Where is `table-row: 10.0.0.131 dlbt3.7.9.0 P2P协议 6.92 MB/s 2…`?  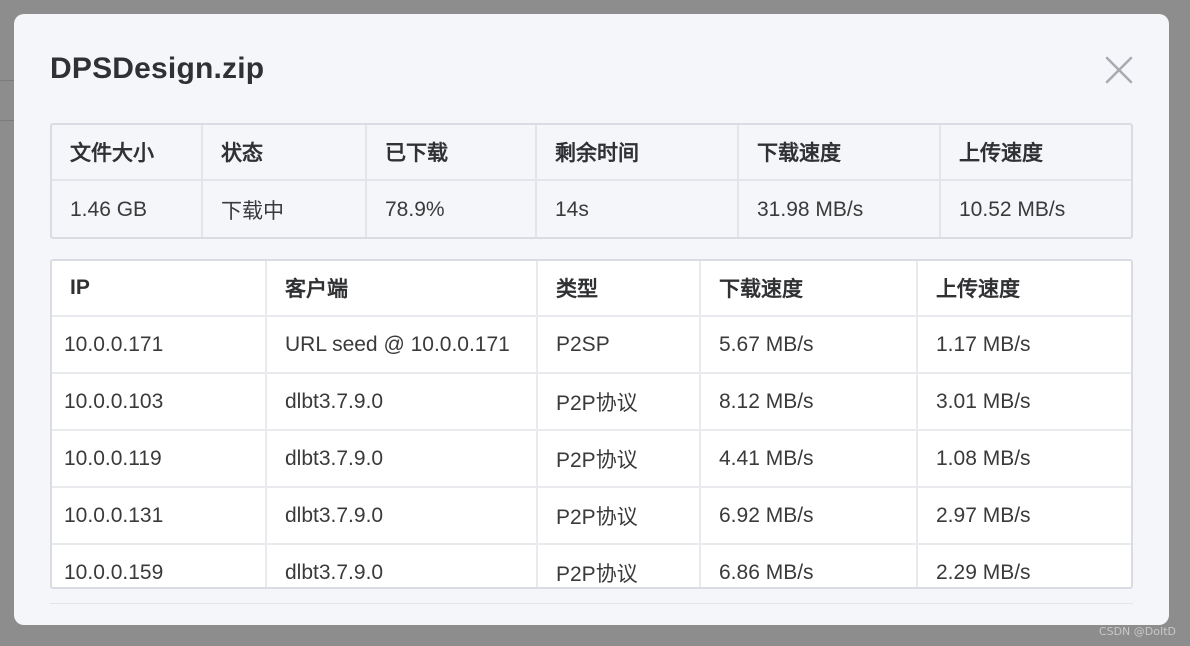 table-row: 10.0.0.131 dlbt3.7.9.0 P2P协议 6.92 MB/s 2… is located at coordinates (591, 516).